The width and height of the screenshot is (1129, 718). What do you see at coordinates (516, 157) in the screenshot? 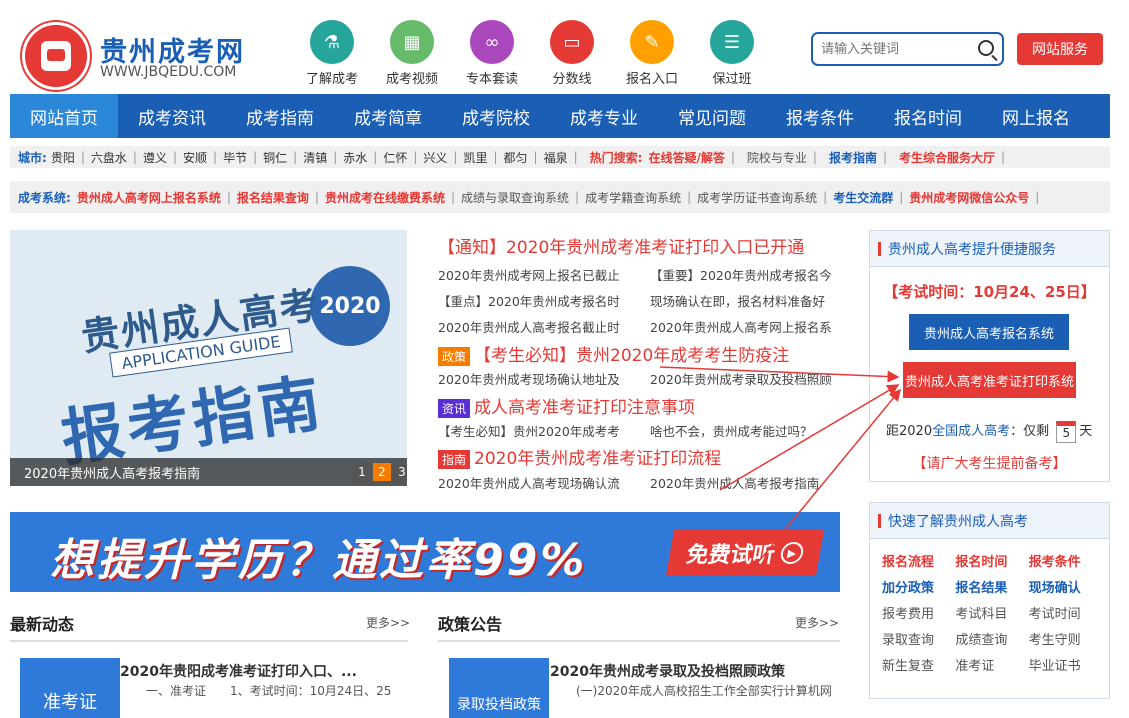
I see `city-link: 都匀` at bounding box center [516, 157].